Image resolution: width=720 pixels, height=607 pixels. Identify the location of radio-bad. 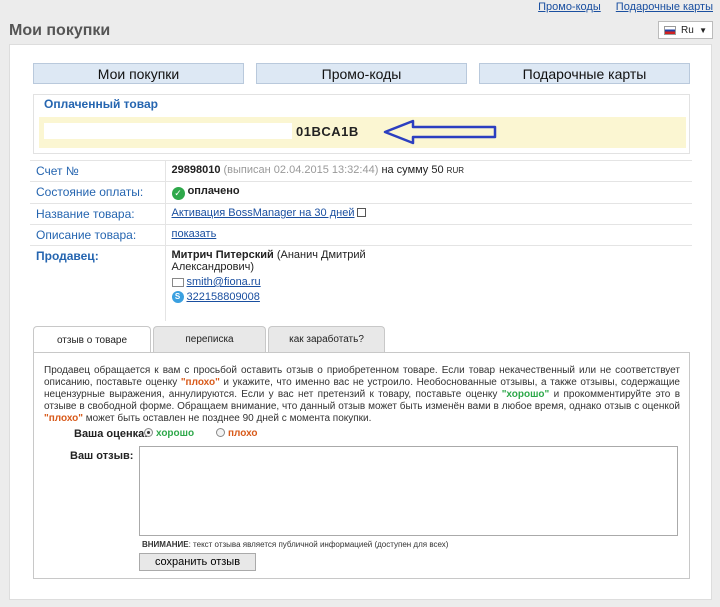
(220, 432).